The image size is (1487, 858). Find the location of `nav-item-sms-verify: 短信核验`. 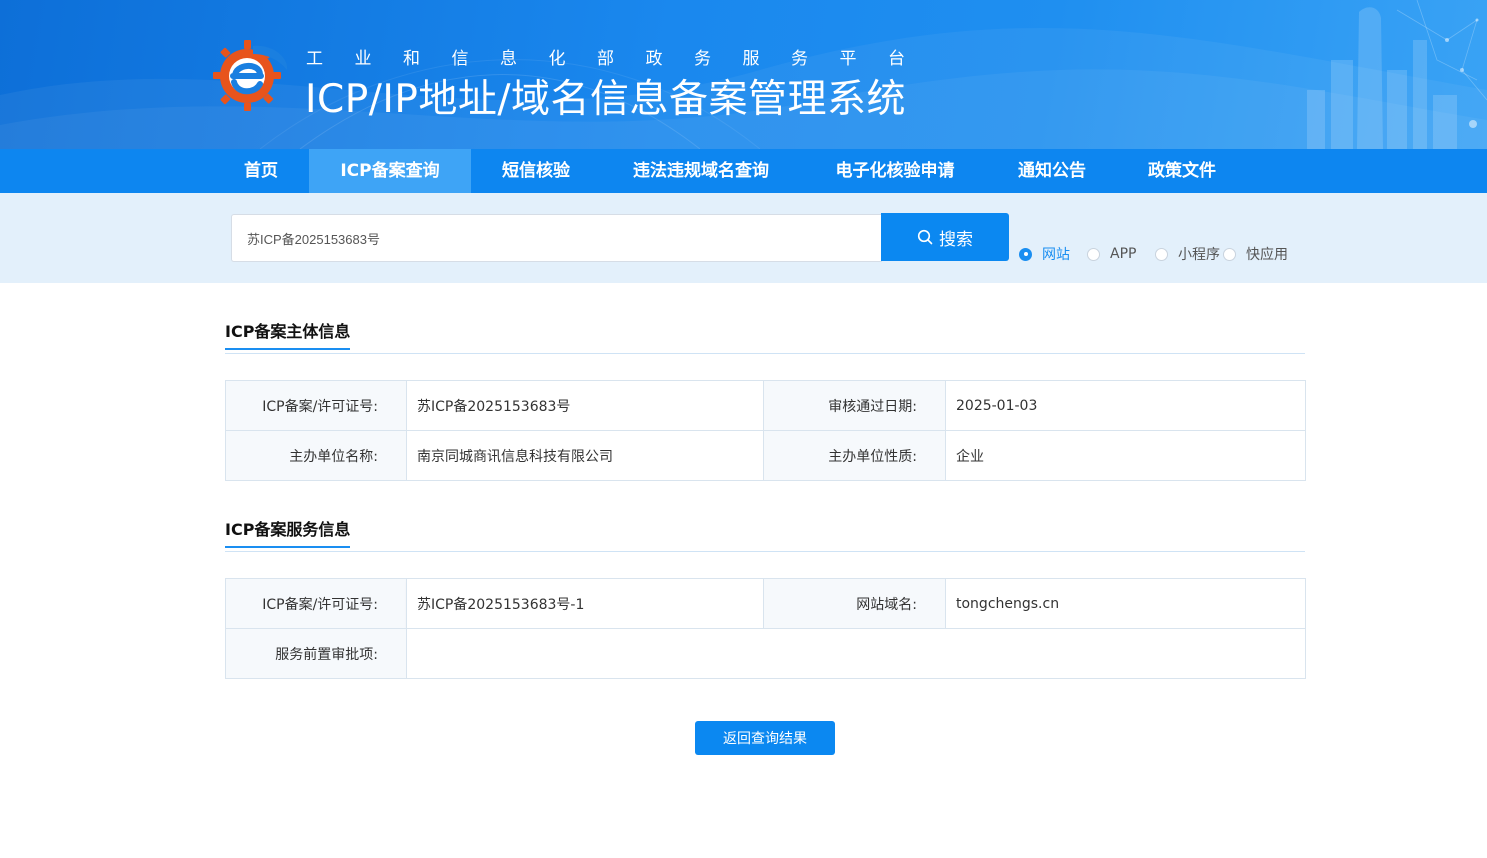

nav-item-sms-verify: 短信核验 is located at coordinates (536, 171).